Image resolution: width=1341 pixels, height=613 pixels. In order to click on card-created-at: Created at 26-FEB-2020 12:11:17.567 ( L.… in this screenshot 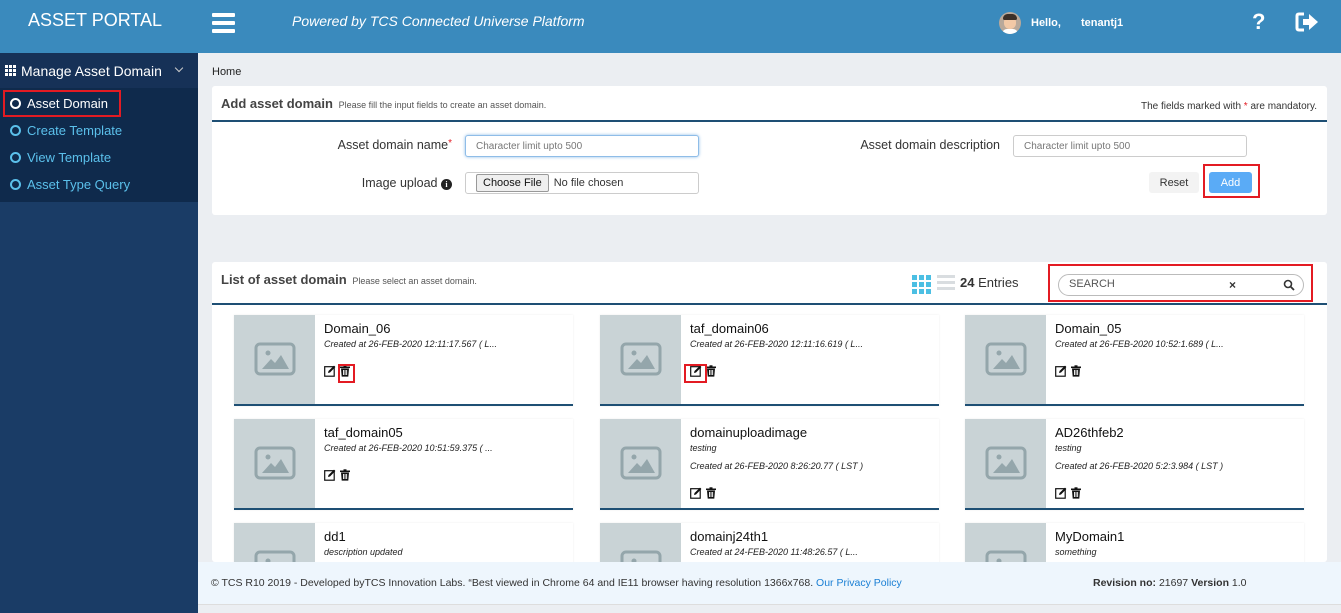, I will do `click(410, 344)`.